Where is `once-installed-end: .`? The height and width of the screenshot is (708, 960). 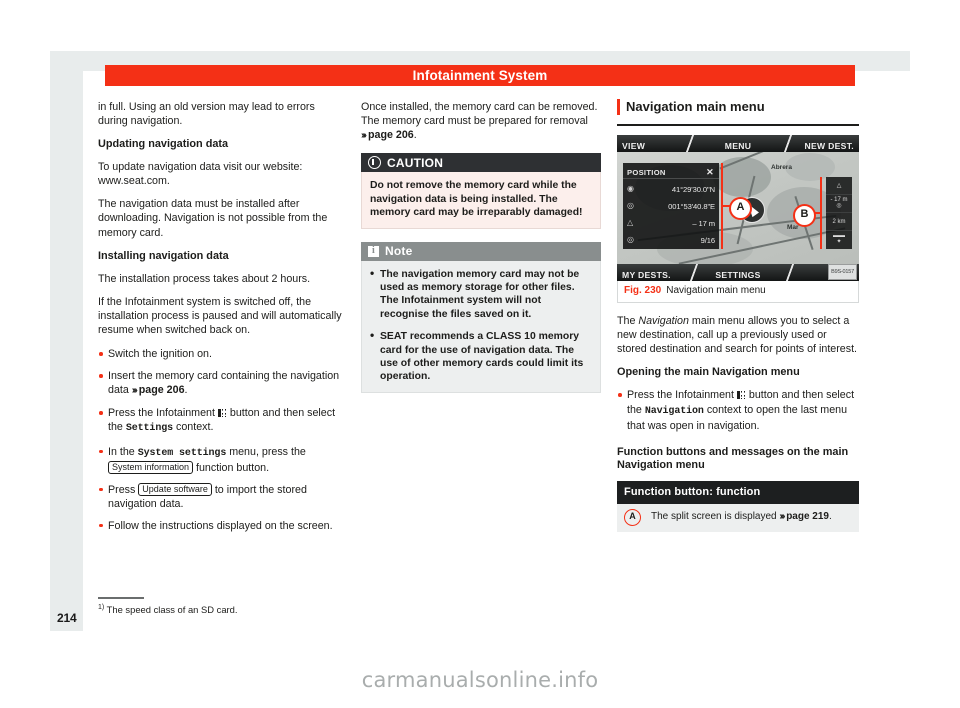
once-installed-end: . is located at coordinates (415, 135).